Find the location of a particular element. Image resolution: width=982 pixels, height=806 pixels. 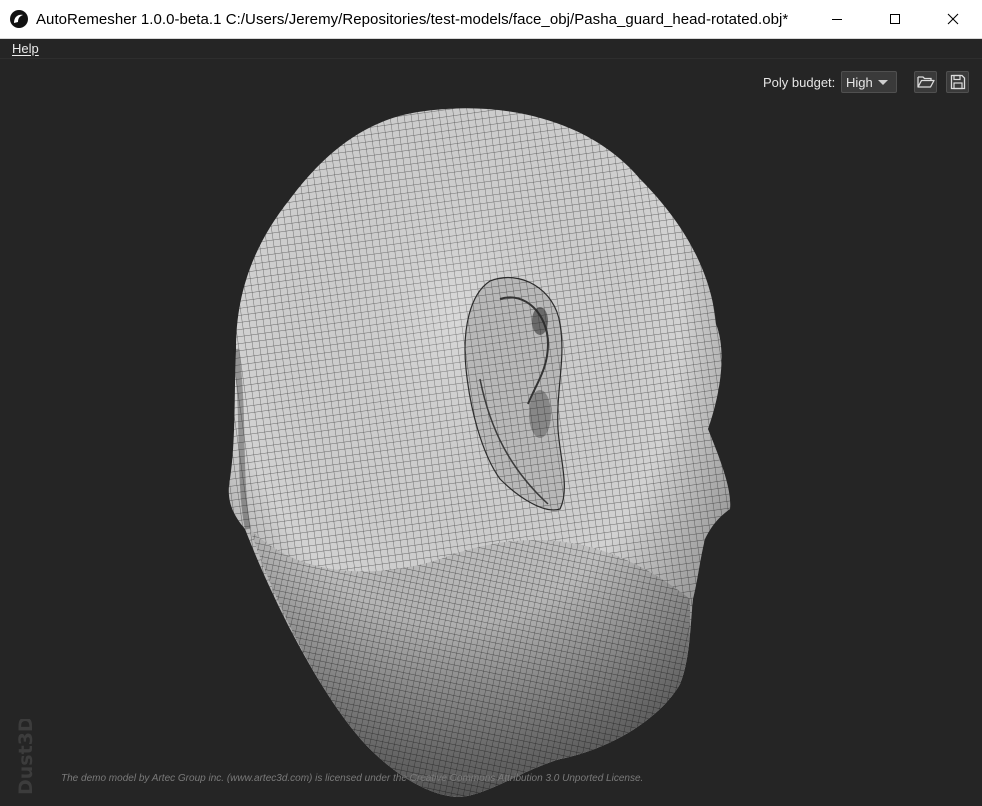

save-file-button is located at coordinates (957, 82).